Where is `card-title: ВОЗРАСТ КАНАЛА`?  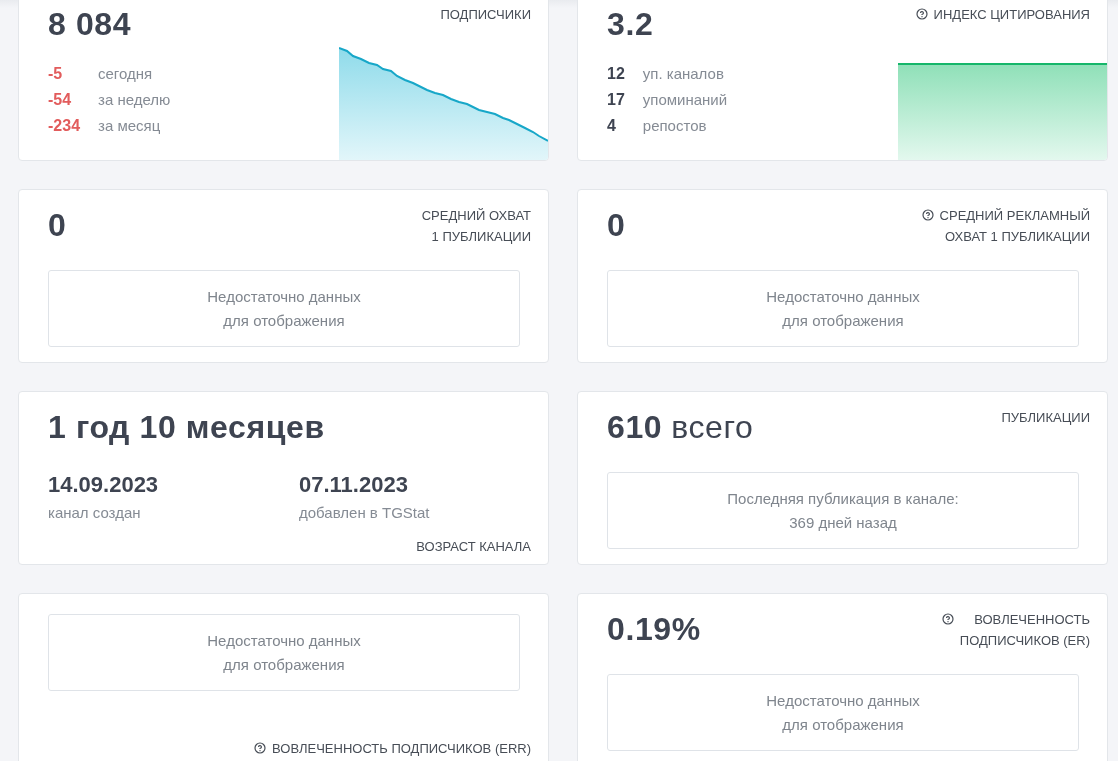 card-title: ВОЗРАСТ КАНАЛА is located at coordinates (473, 547).